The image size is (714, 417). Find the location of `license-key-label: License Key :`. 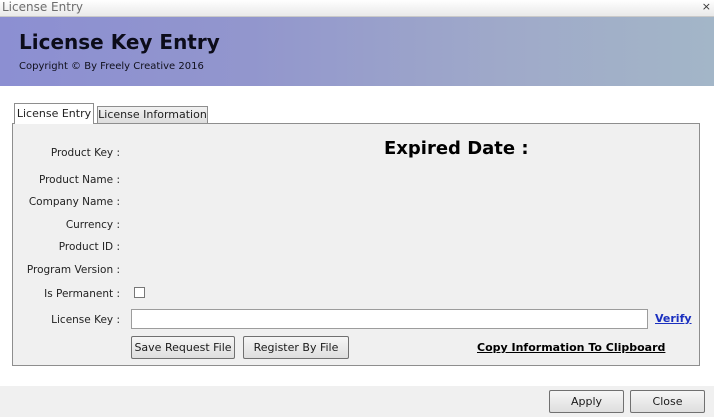

license-key-label: License Key : is located at coordinates (85, 320).